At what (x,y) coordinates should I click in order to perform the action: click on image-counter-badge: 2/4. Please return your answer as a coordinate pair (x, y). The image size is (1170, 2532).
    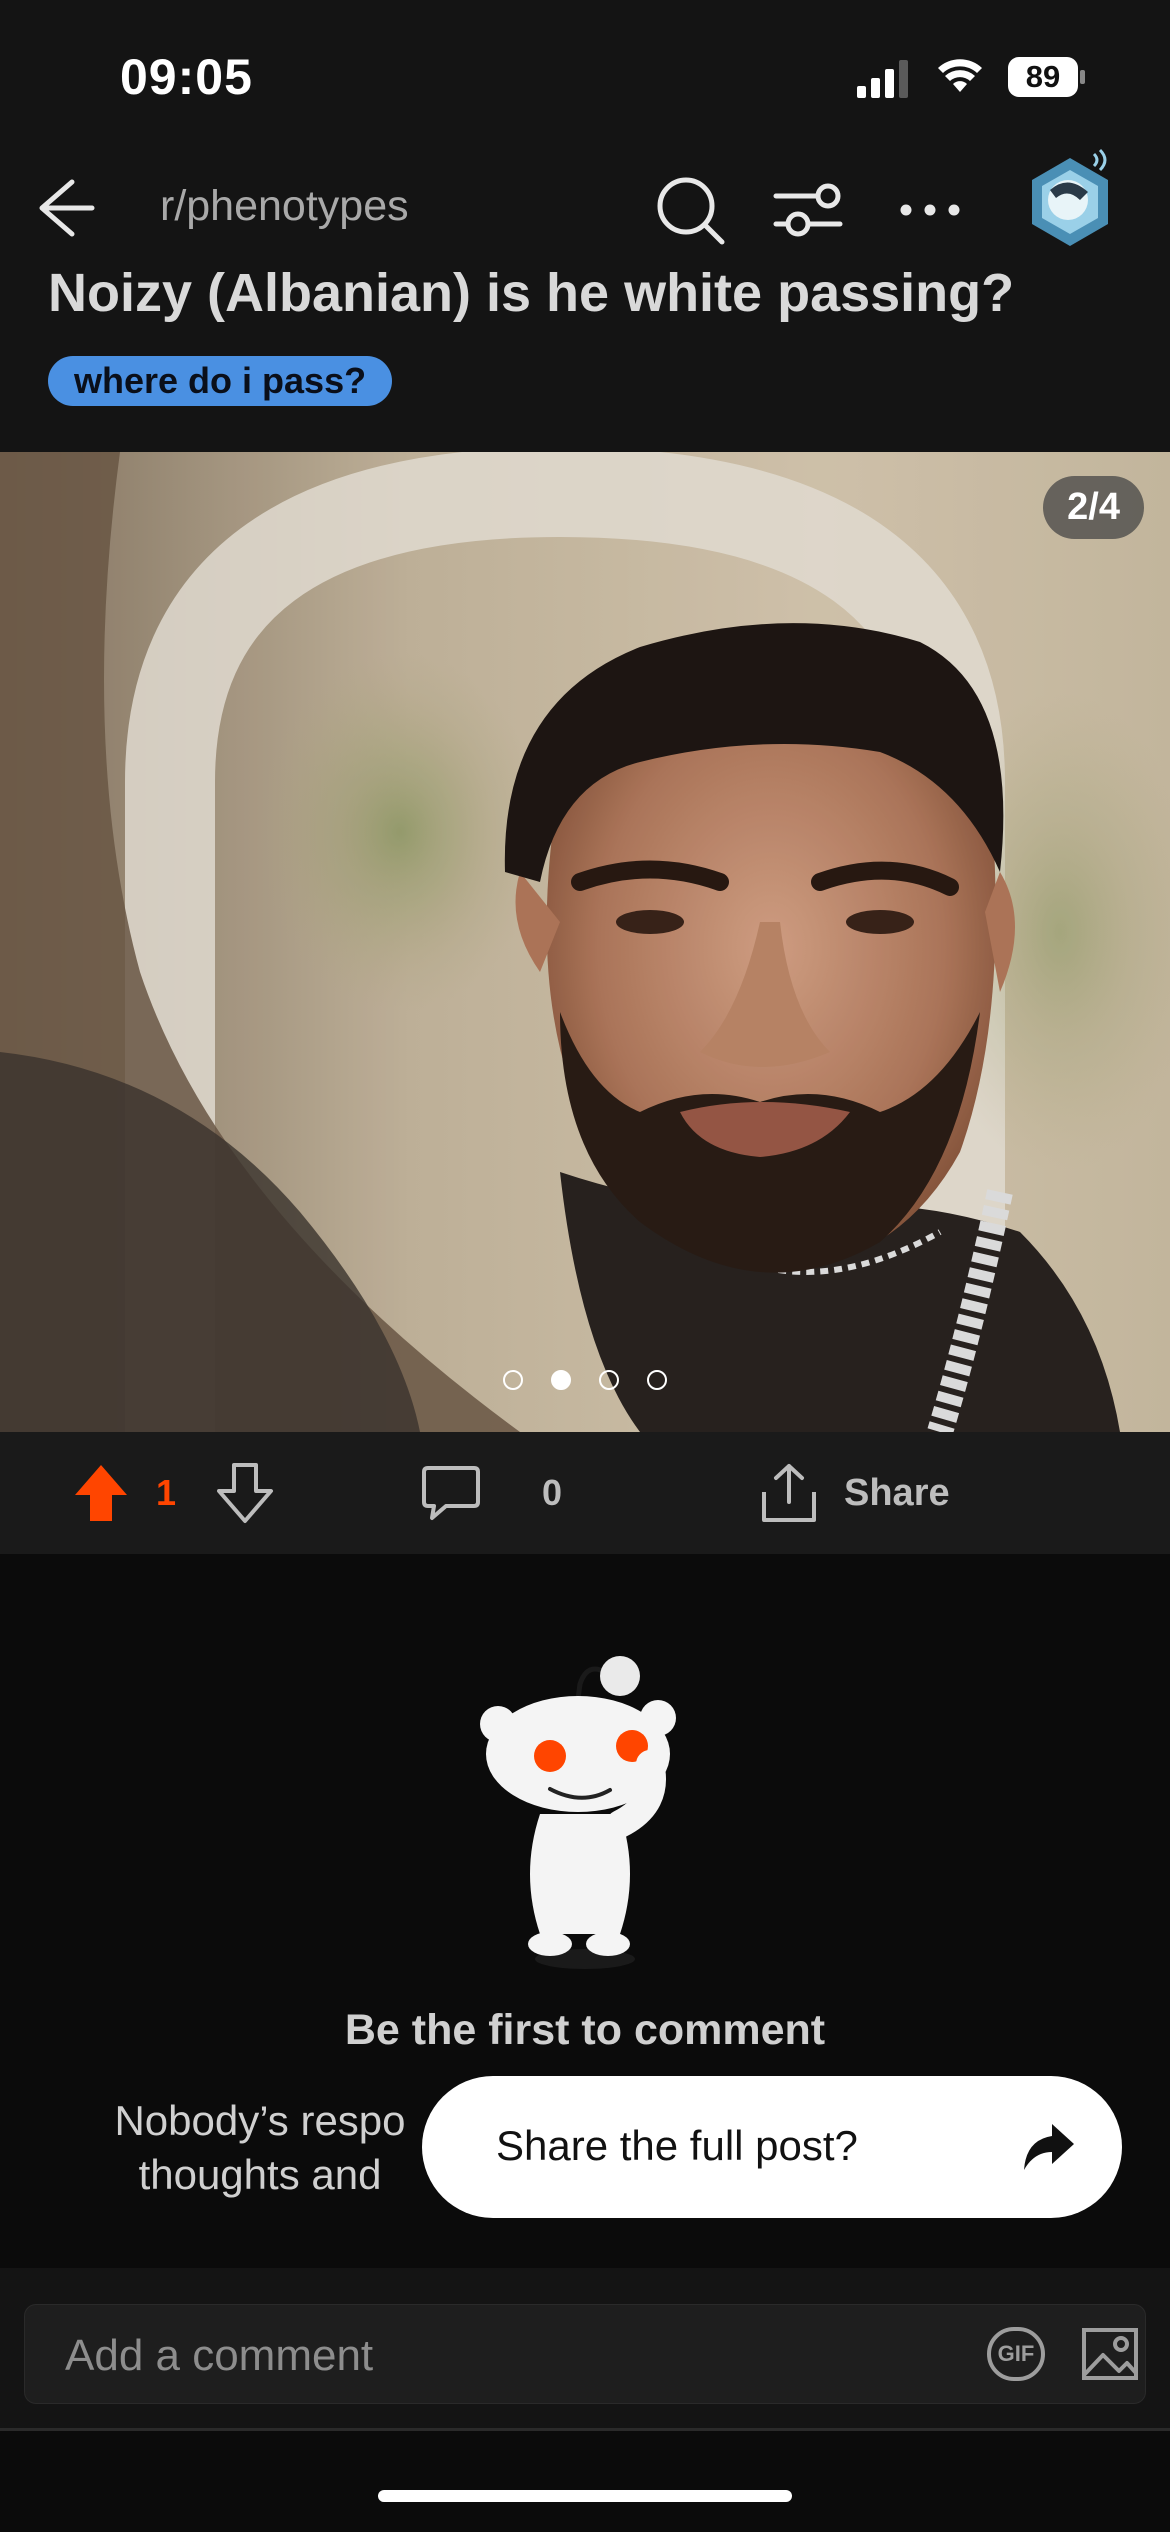
    Looking at the image, I should click on (1093, 507).